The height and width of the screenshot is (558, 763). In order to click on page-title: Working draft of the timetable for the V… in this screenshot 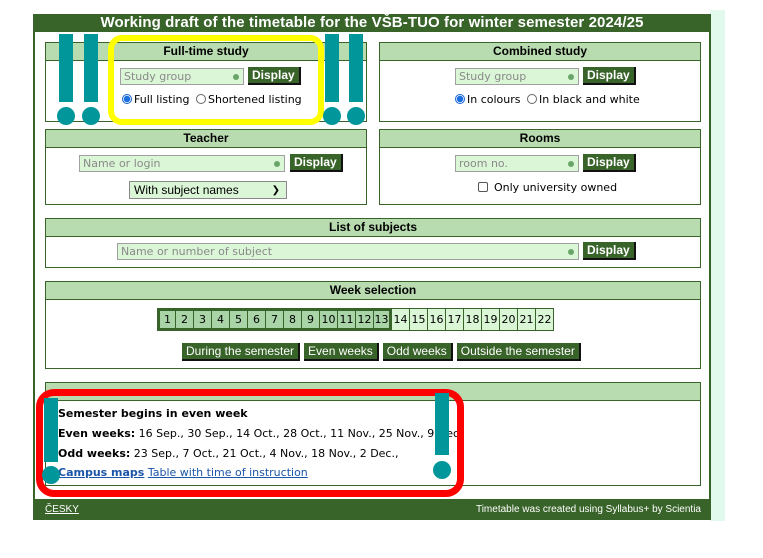, I will do `click(372, 23)`.